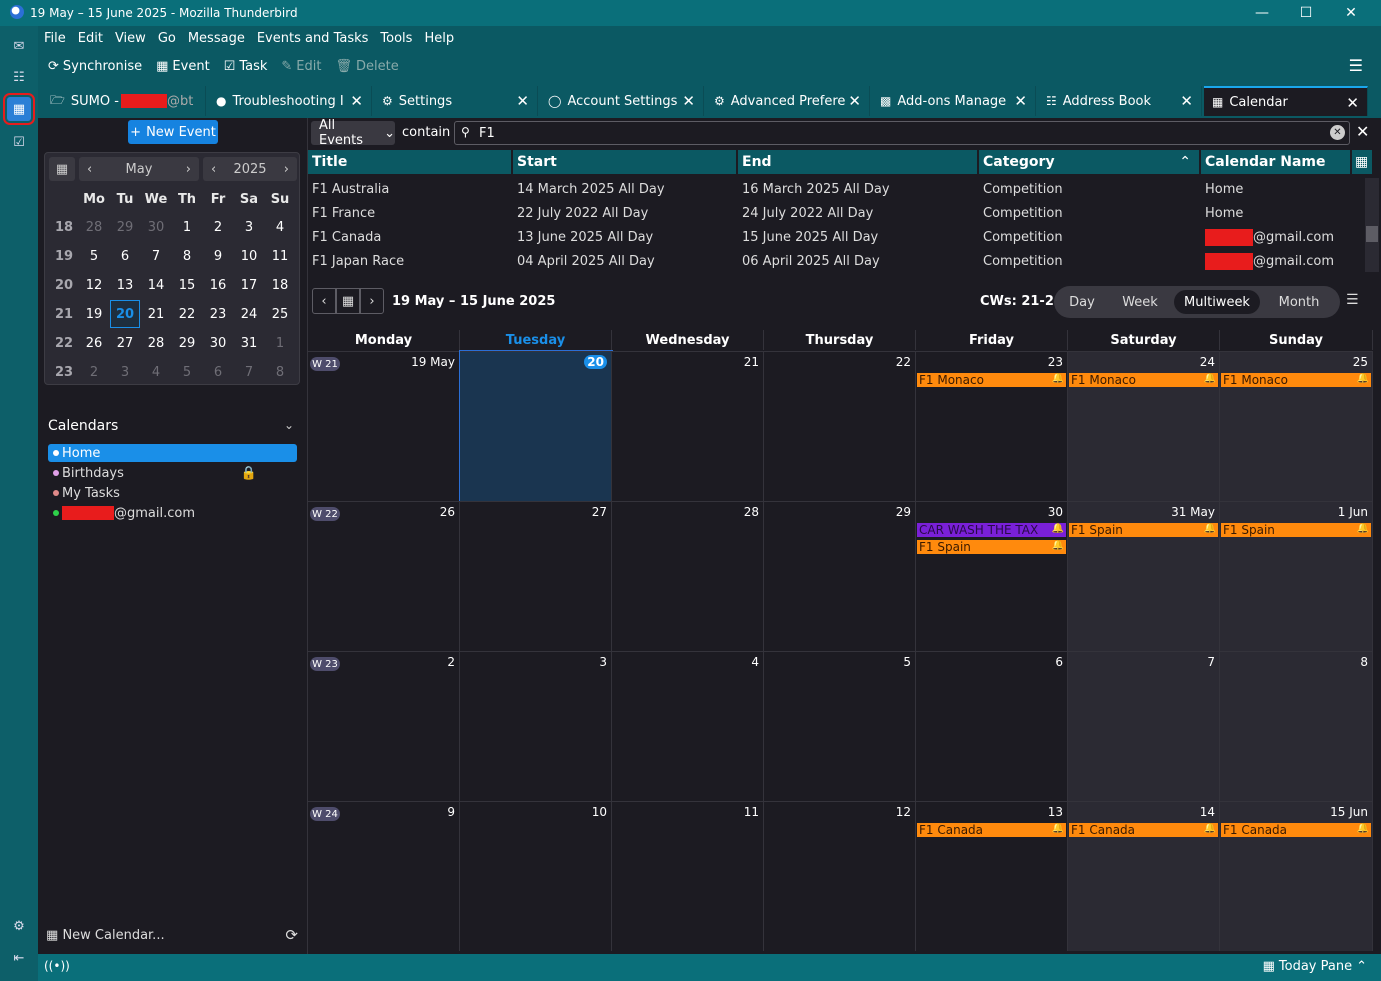  What do you see at coordinates (173, 132) in the screenshot?
I see `new-event-button: + New Event` at bounding box center [173, 132].